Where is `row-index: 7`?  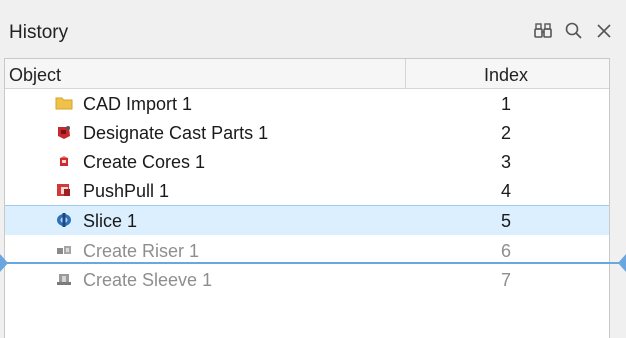 row-index: 7 is located at coordinates (505, 280).